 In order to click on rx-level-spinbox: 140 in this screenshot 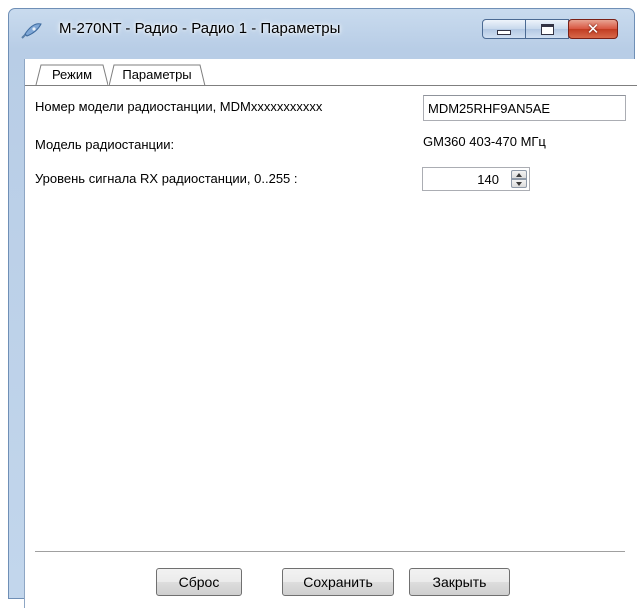, I will do `click(476, 179)`.